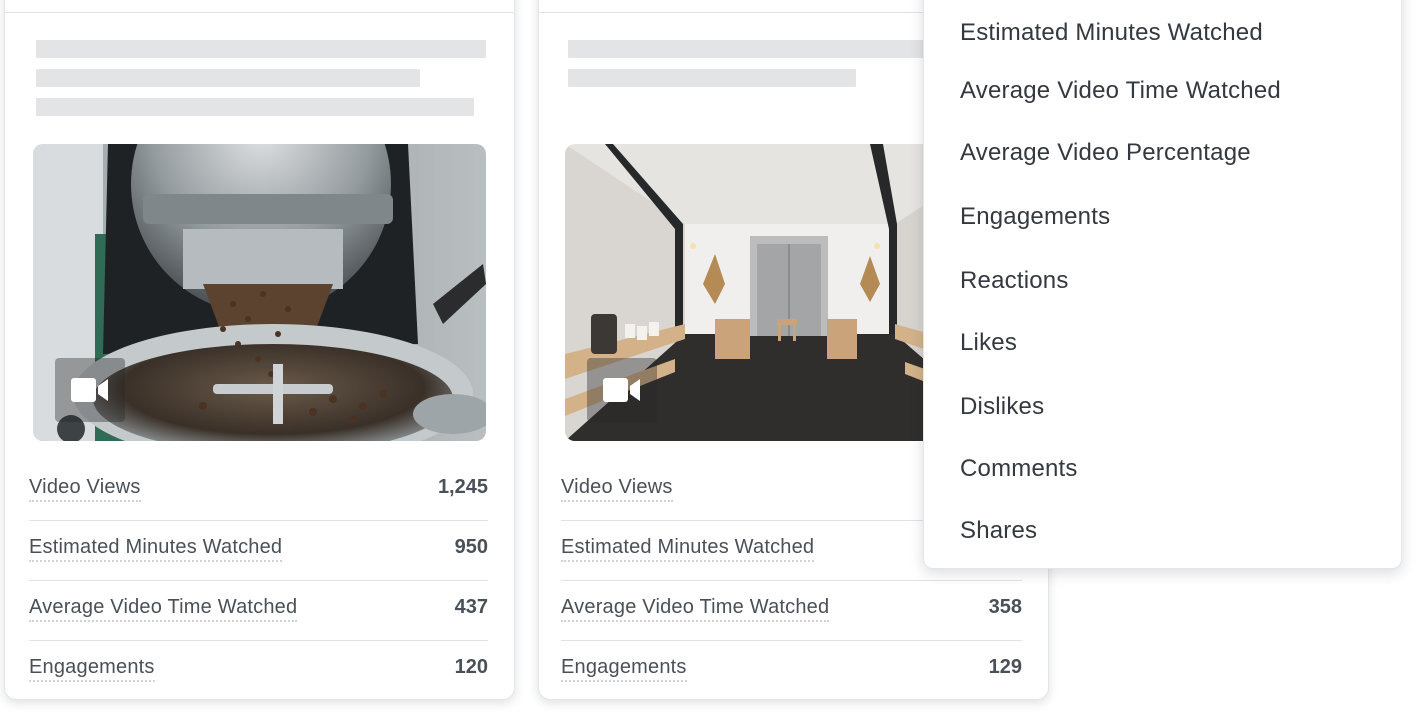 This screenshot has height=725, width=1417. What do you see at coordinates (1014, 281) in the screenshot?
I see `menu-item-reactions: Reactions` at bounding box center [1014, 281].